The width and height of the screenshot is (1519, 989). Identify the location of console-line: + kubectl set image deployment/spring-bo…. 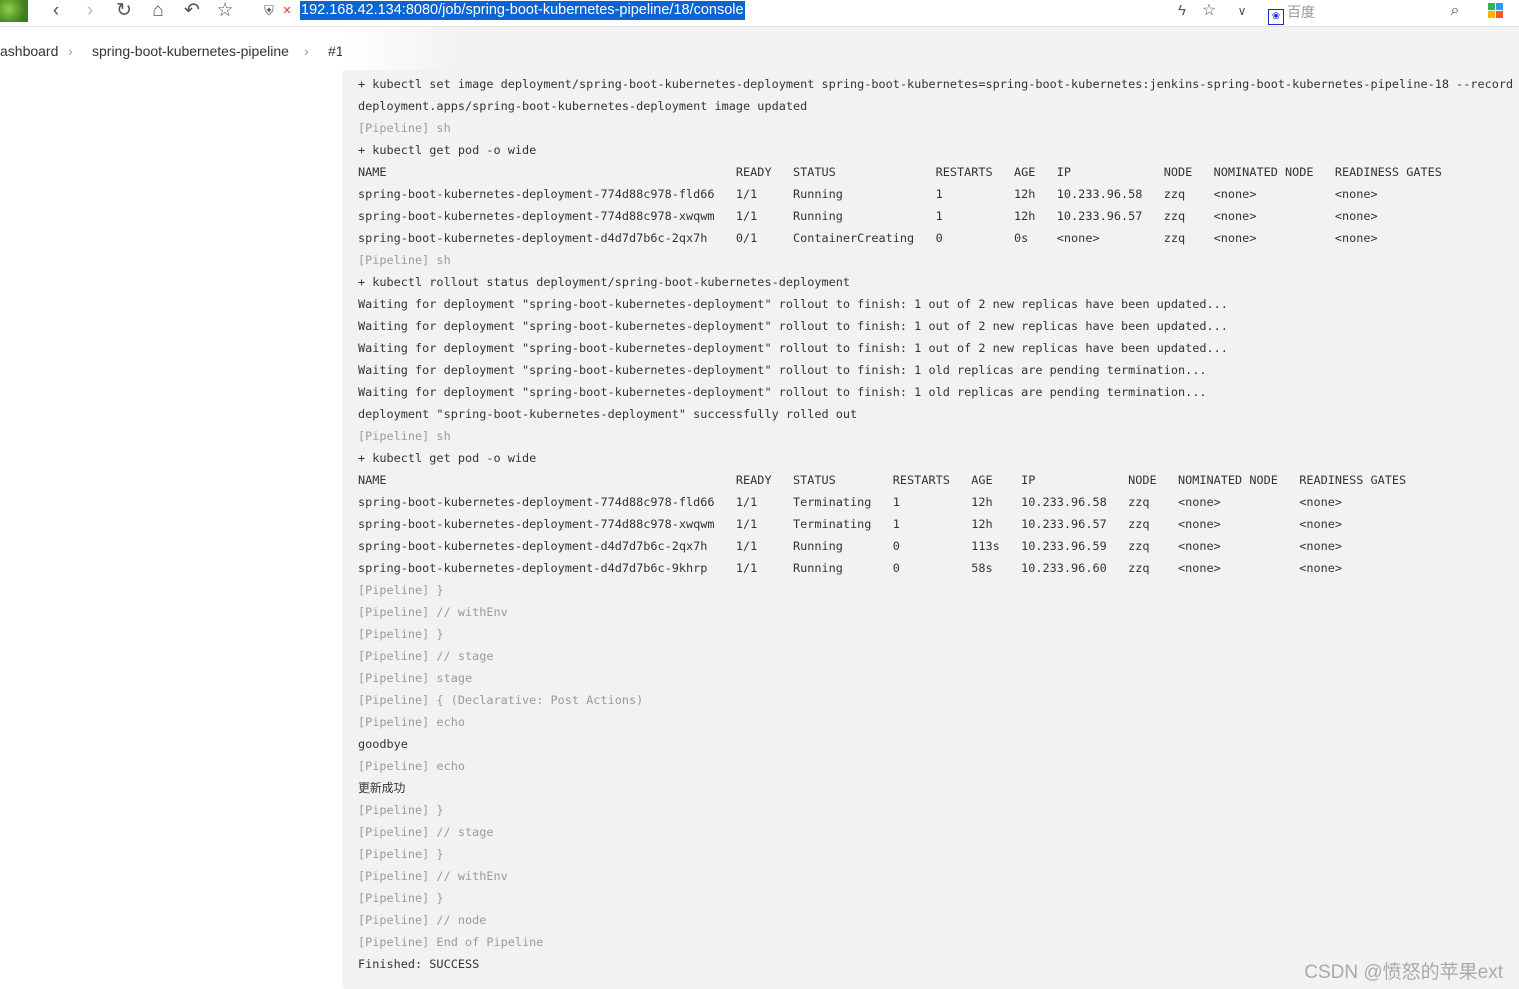
(936, 84).